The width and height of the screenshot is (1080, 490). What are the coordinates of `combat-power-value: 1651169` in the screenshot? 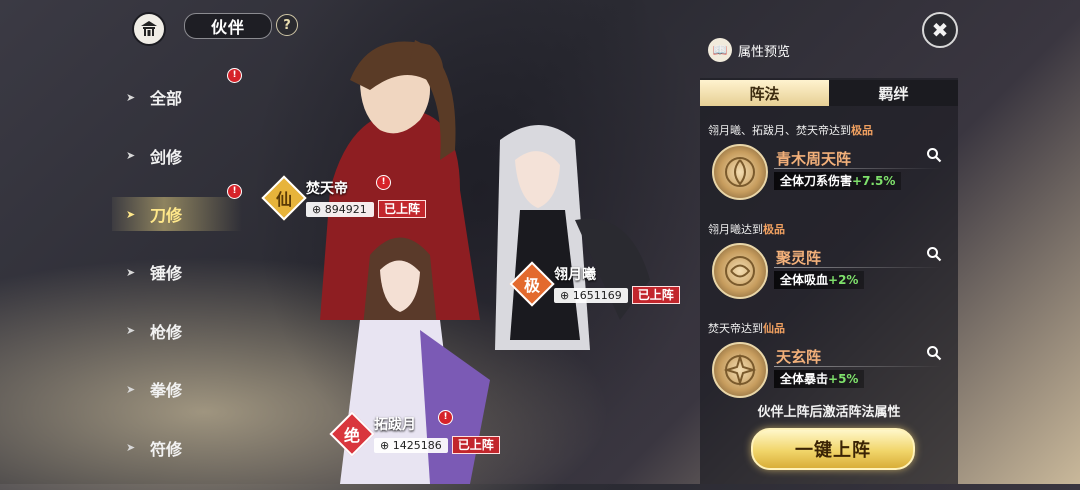 It's located at (597, 295).